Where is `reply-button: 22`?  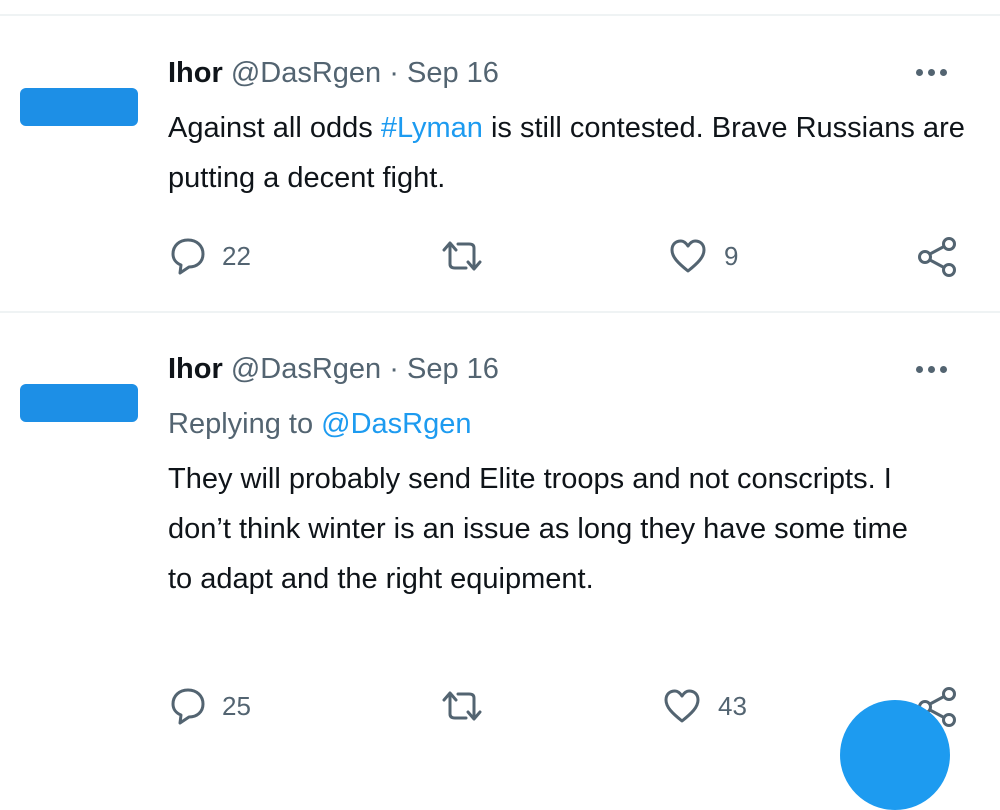
reply-button: 22 is located at coordinates (210, 256).